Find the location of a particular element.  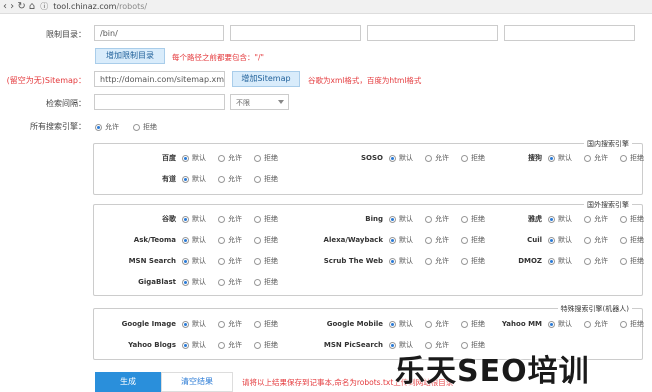

add-sitemap-button: 增加Sitemap is located at coordinates (266, 79).